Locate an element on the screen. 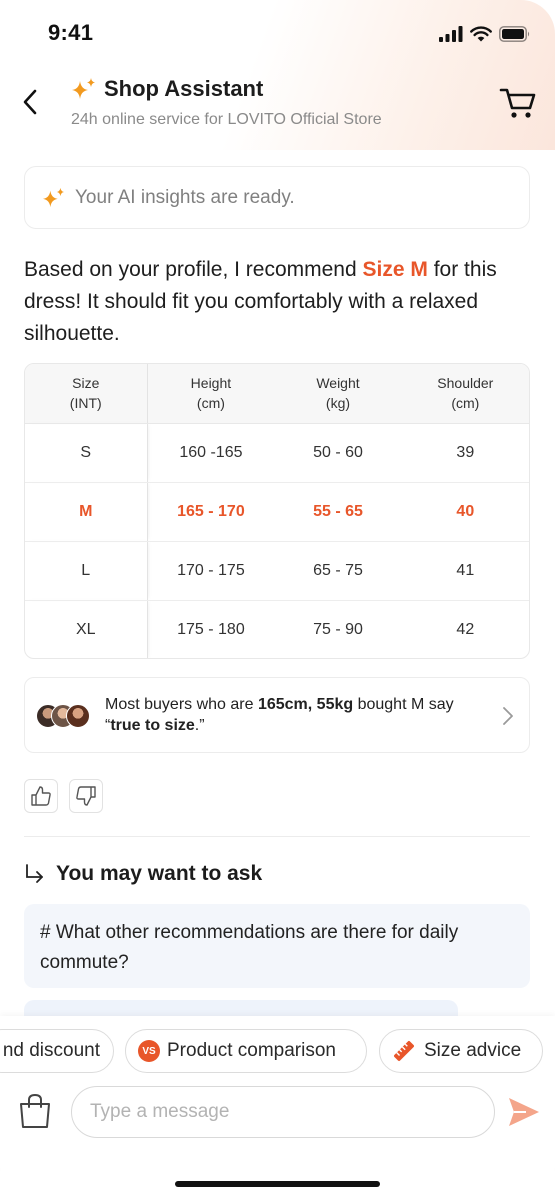  thumbs-down-icon is located at coordinates (86, 796).